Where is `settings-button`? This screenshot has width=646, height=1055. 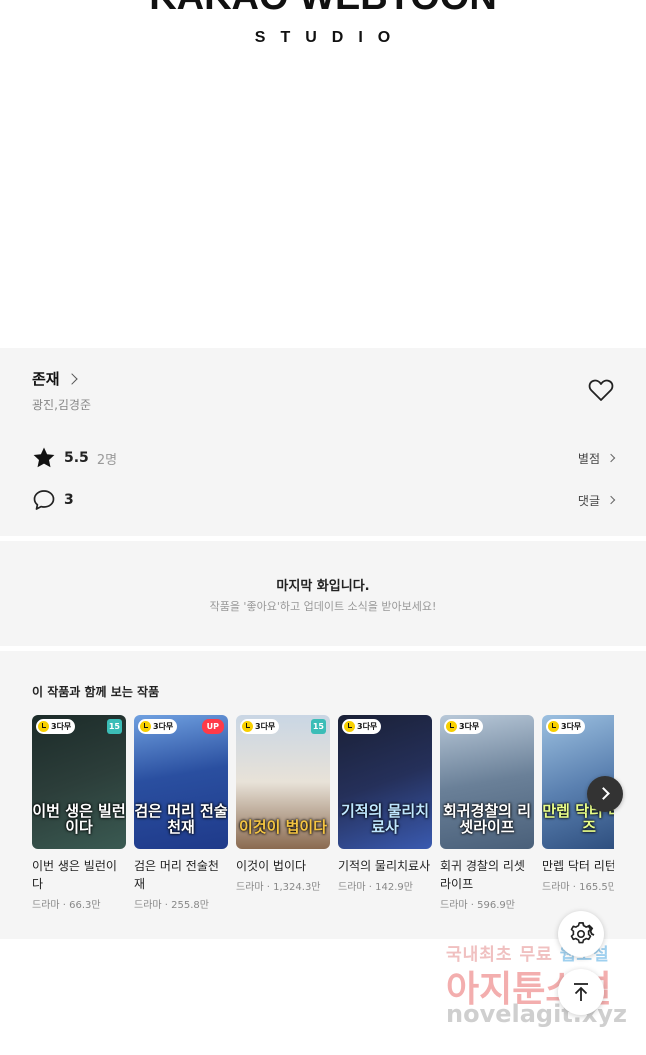 settings-button is located at coordinates (581, 934).